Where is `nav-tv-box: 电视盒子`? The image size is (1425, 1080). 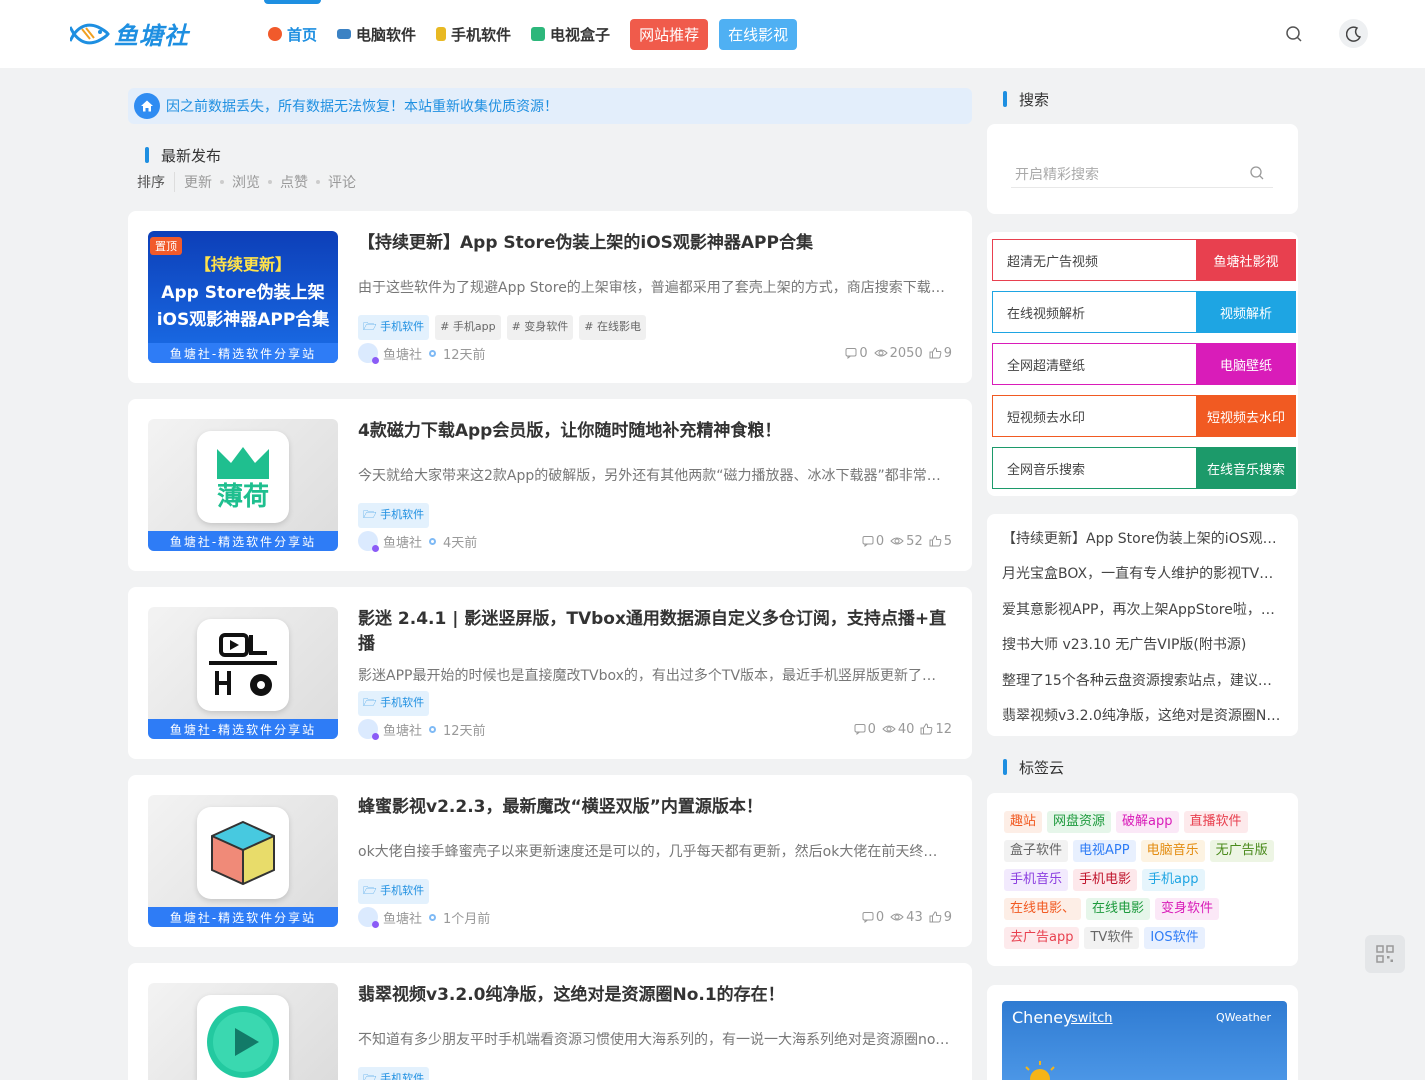 nav-tv-box: 电视盒子 is located at coordinates (570, 34).